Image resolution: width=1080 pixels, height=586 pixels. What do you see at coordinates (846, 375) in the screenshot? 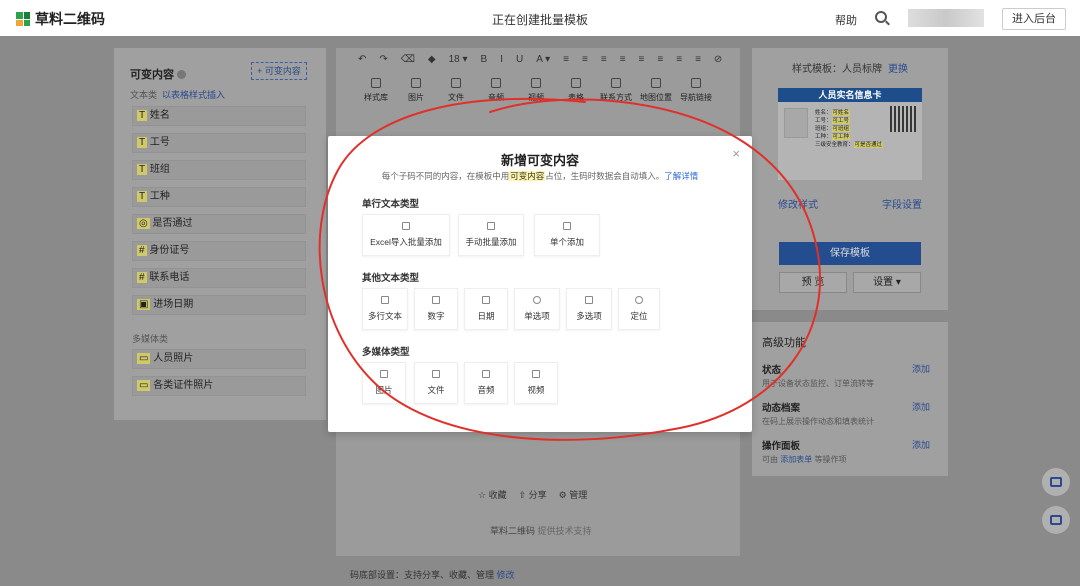
I see `feature-status: 状态 用于设备状态监控、订单流转等 添加` at bounding box center [846, 375].